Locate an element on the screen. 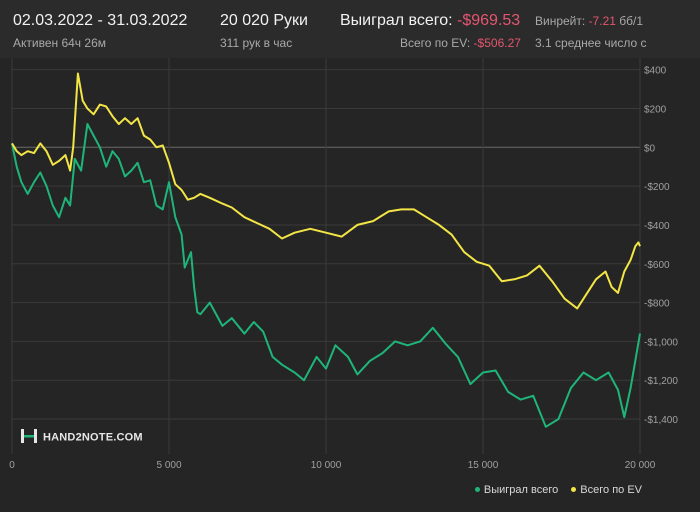  legend-dot-won is located at coordinates (477, 489).